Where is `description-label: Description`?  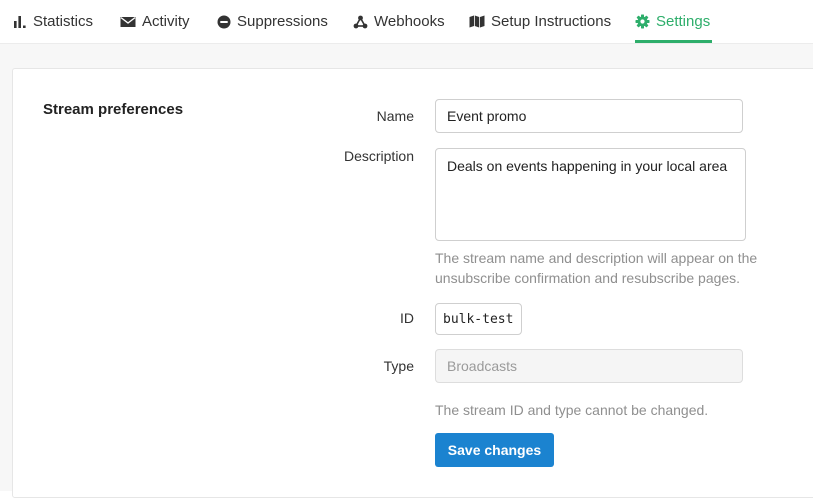
description-label: Description is located at coordinates (378, 156).